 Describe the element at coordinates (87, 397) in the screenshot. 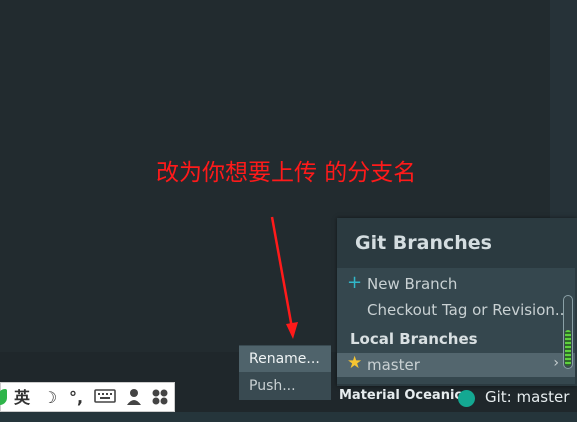

I see `ime-toolbar: 英 ☽ °,` at that location.